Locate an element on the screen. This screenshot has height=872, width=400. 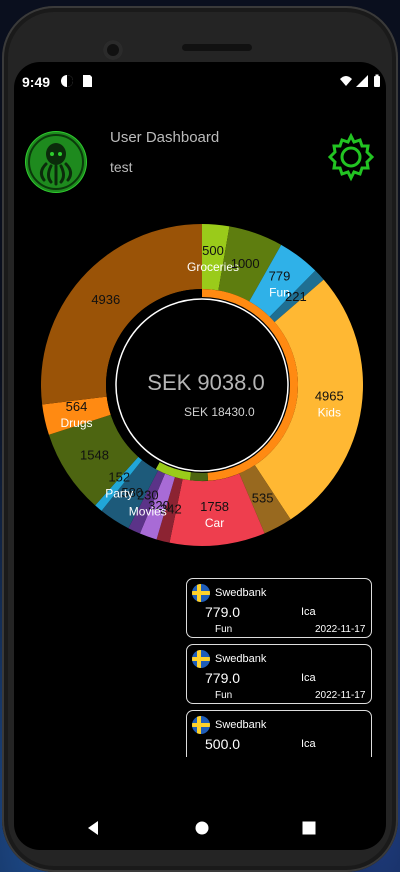
slice-value-label: 564 is located at coordinates (77, 406).